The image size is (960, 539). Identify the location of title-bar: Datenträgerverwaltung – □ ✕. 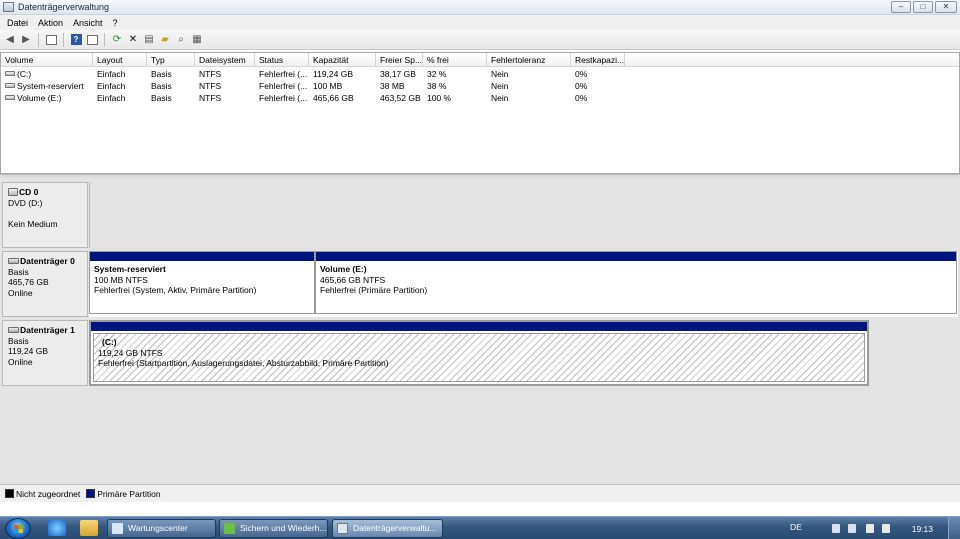
(480, 7).